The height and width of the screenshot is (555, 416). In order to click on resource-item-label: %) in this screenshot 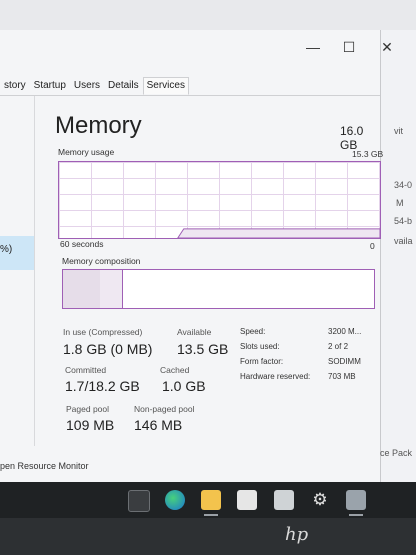, I will do `click(6, 249)`.